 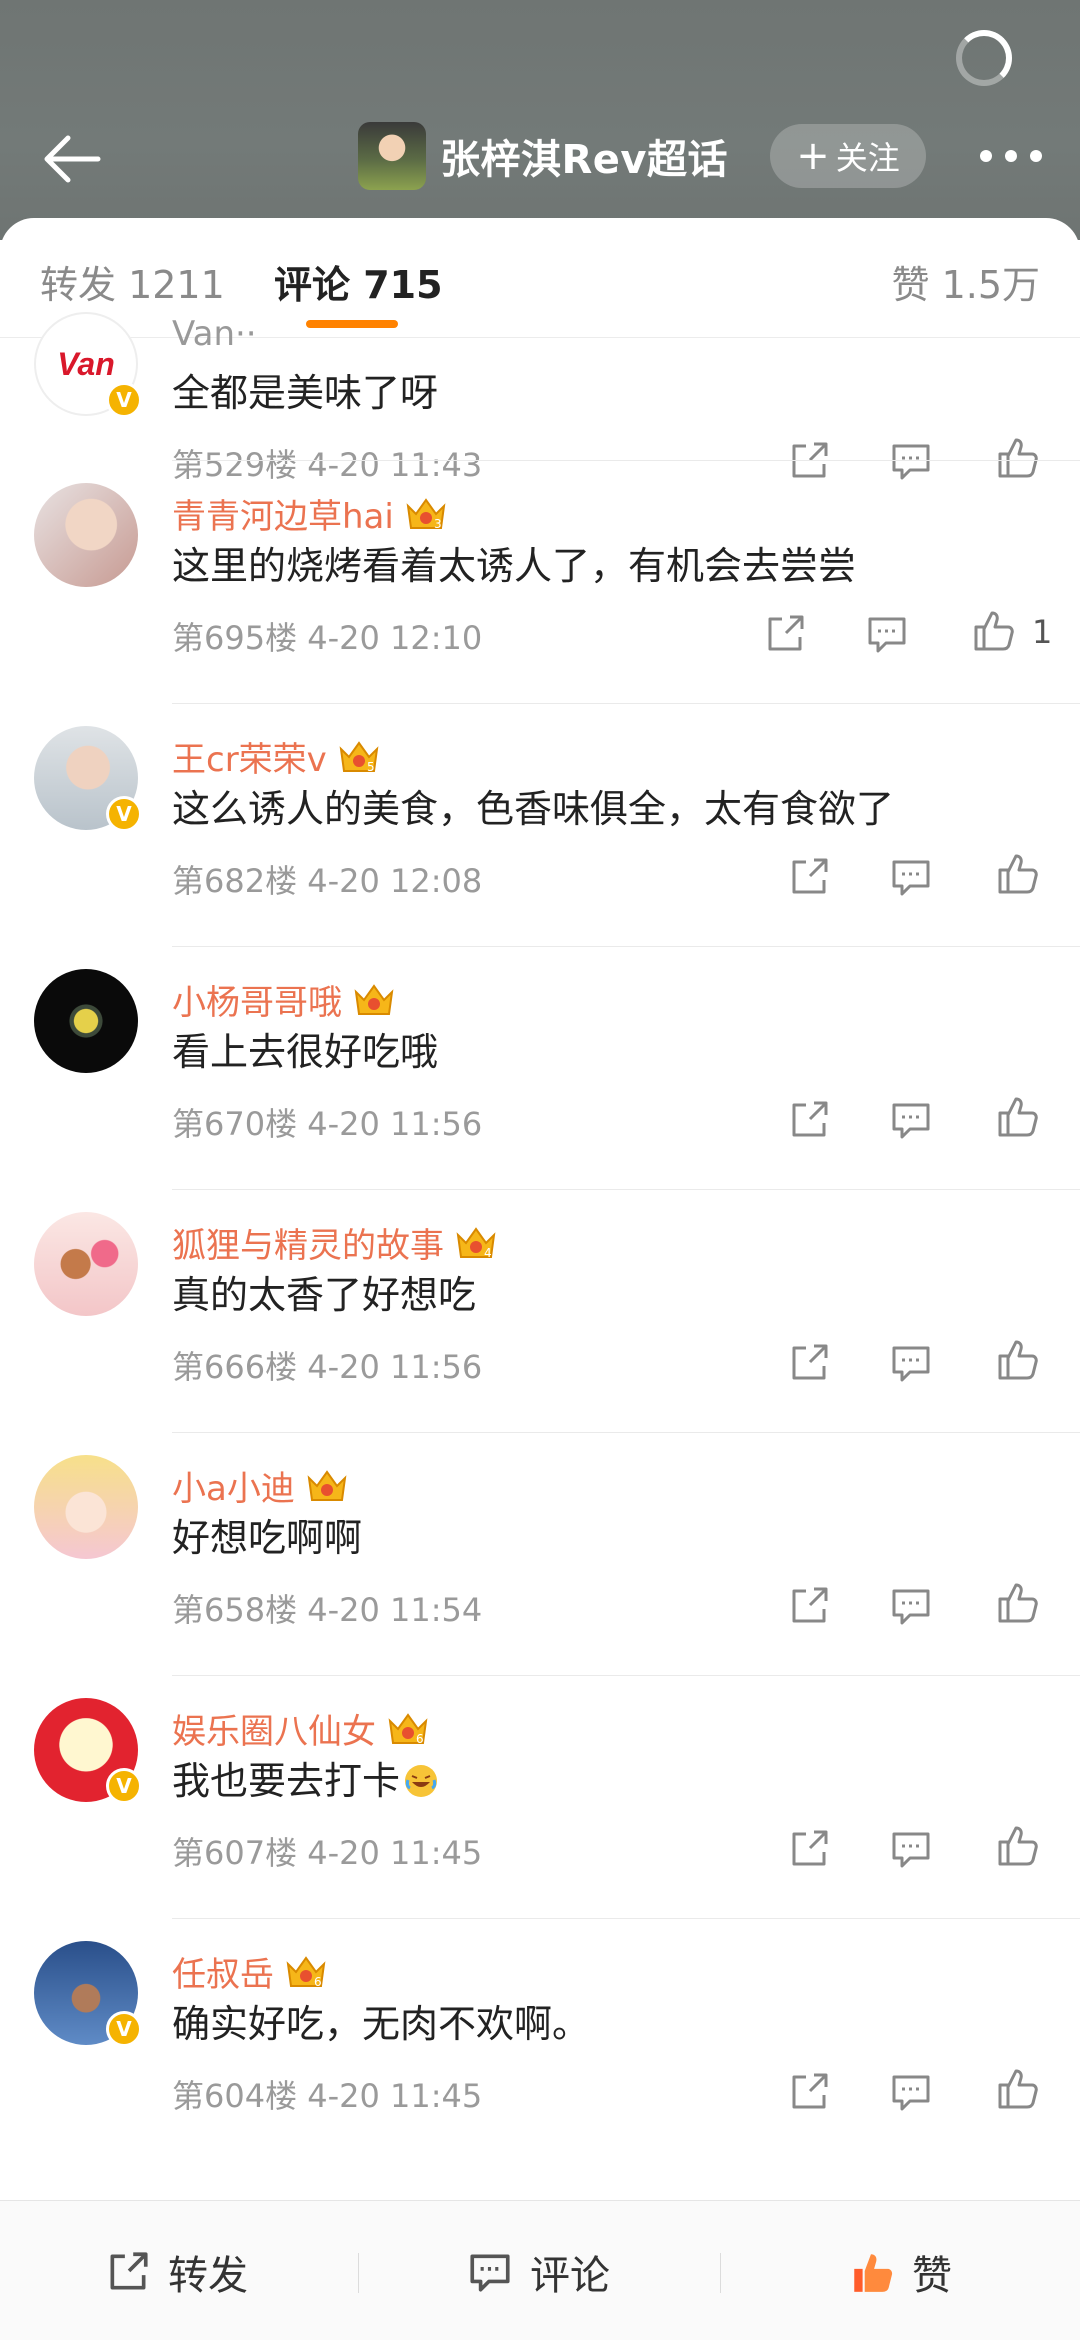 I want to click on comment-meta: 第666楼 4-20 11:56, so click(x=327, y=1367).